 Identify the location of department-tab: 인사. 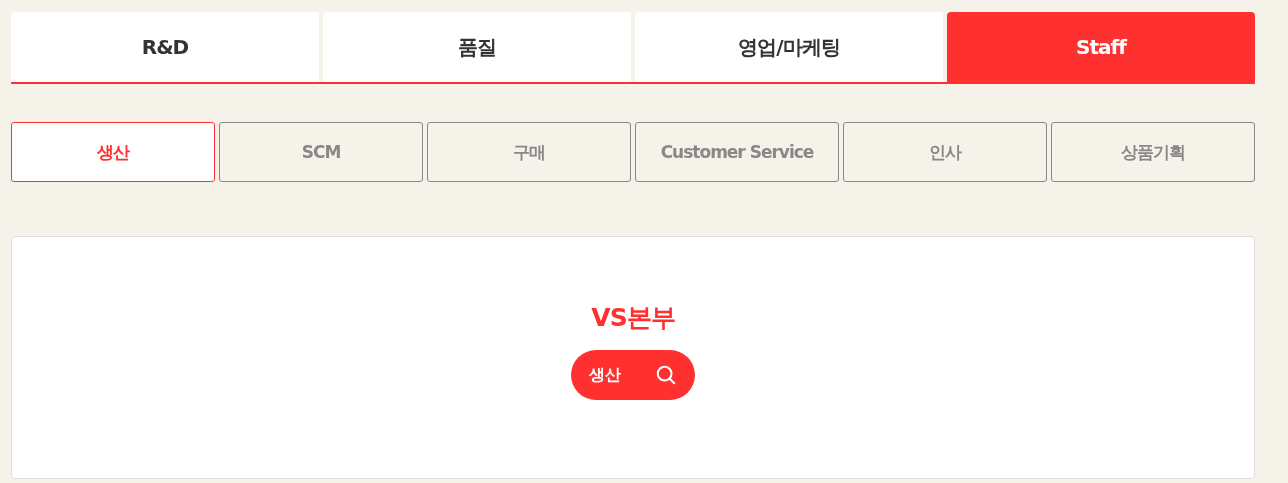
(945, 152).